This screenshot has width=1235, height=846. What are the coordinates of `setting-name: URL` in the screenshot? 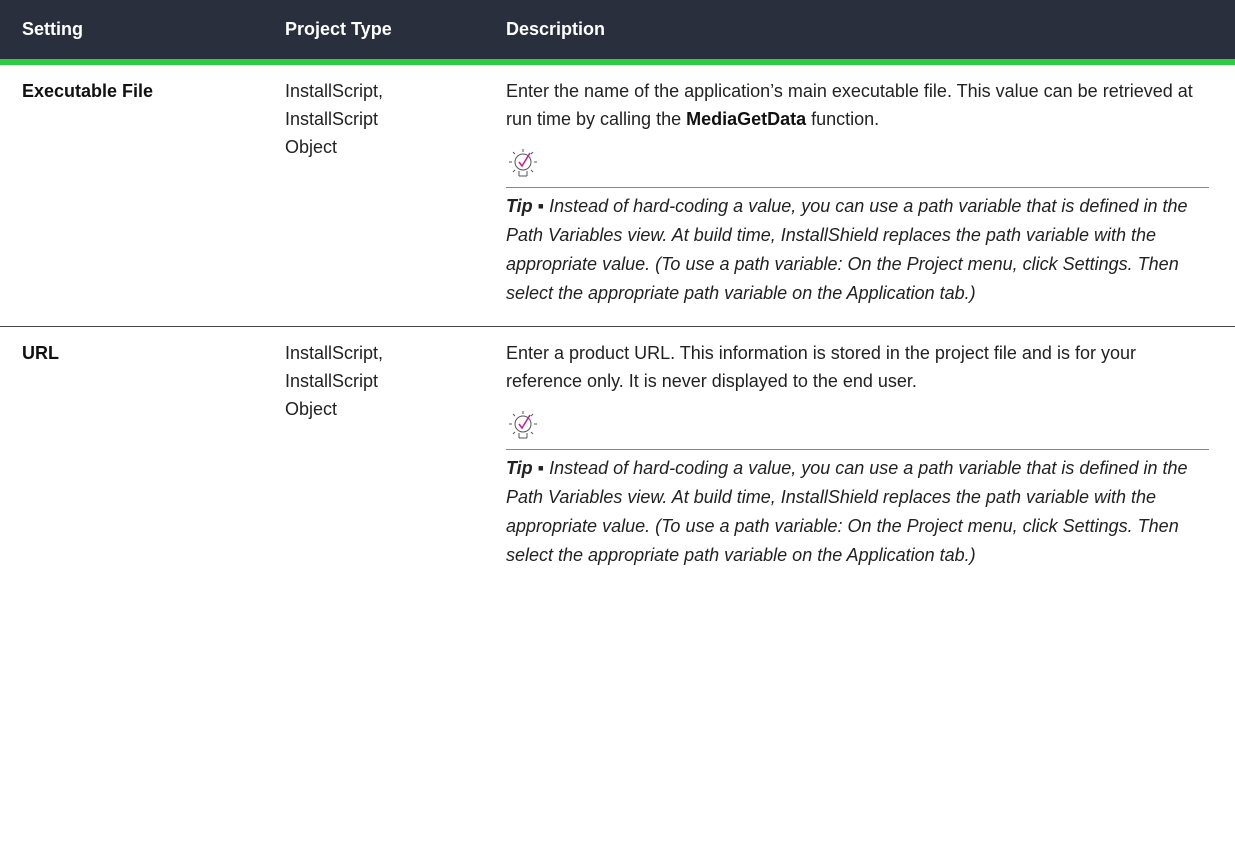 It's located at (40, 353).